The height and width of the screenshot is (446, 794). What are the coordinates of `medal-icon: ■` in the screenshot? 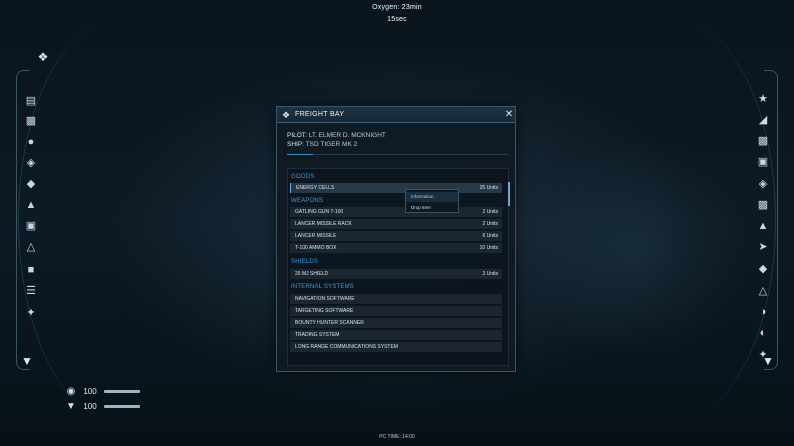 It's located at (31, 270).